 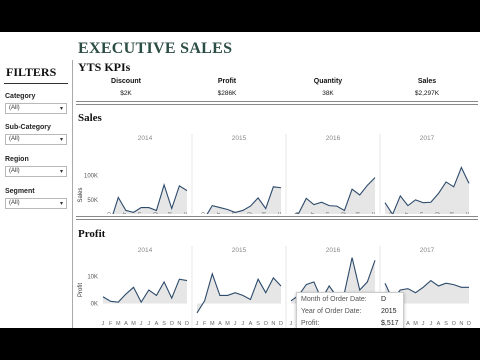 What do you see at coordinates (92, 278) in the screenshot?
I see `tick-label: 10K` at bounding box center [92, 278].